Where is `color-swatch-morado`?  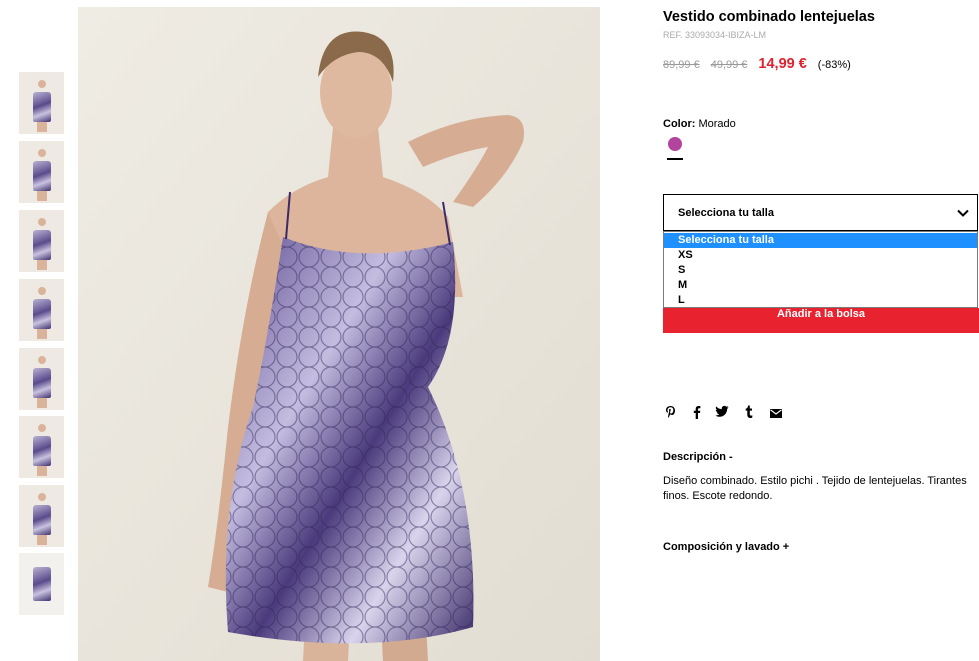 color-swatch-morado is located at coordinates (675, 144).